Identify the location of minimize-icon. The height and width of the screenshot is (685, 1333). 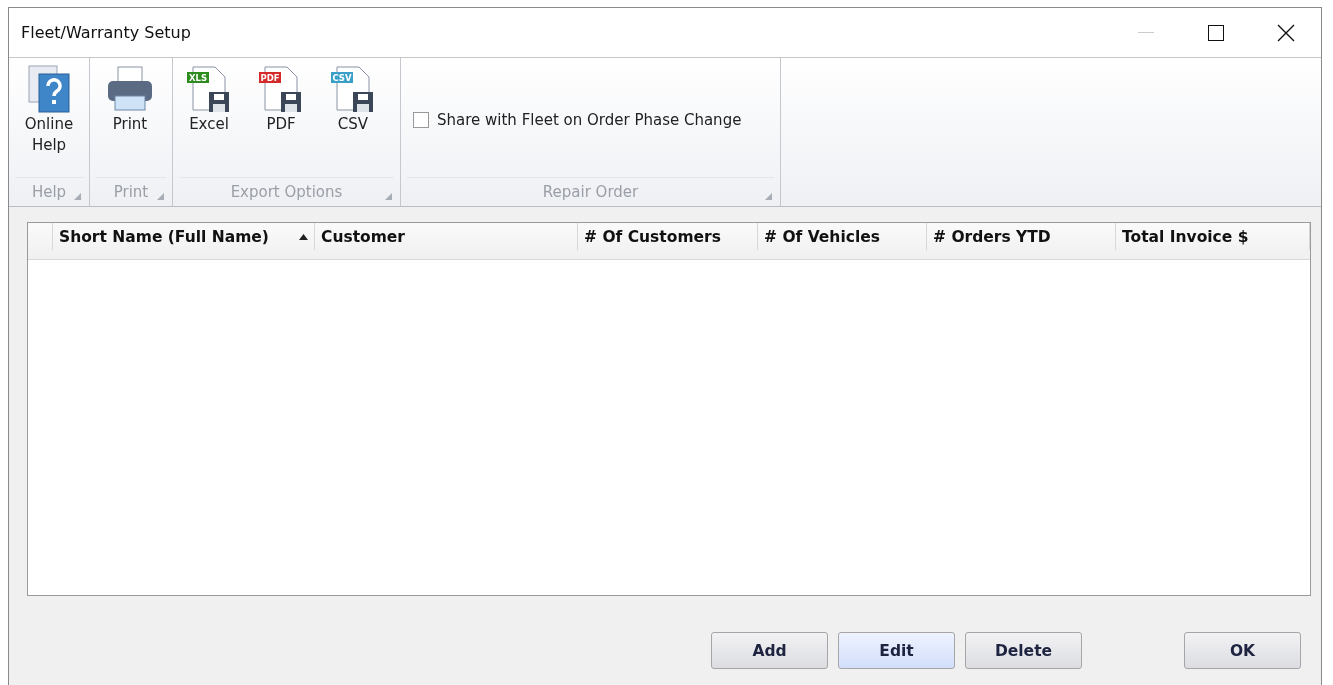
(1146, 32).